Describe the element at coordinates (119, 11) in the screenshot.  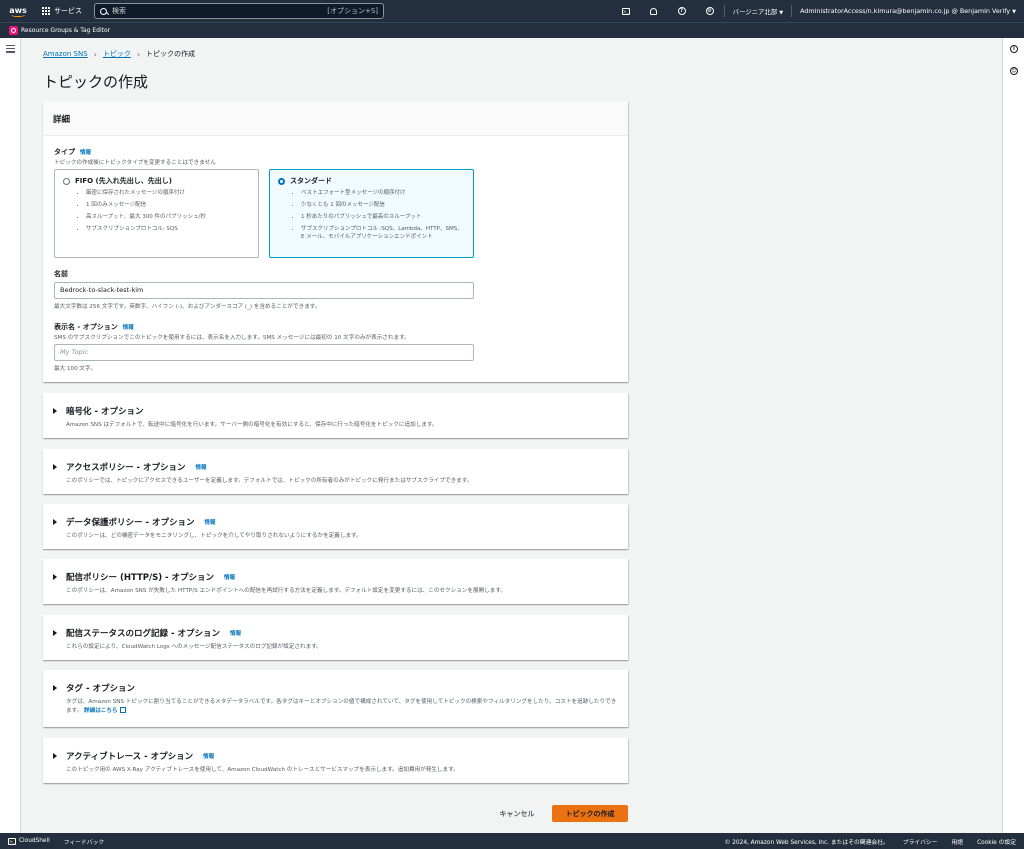
I see `search-placeholder: 検索` at that location.